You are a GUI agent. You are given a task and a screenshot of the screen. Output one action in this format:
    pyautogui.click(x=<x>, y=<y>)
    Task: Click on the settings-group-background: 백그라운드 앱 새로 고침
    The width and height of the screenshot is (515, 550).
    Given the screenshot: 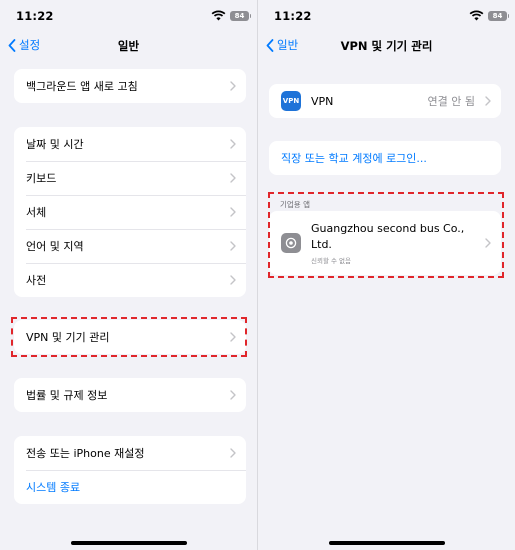 What is the action you would take?
    pyautogui.click(x=130, y=86)
    